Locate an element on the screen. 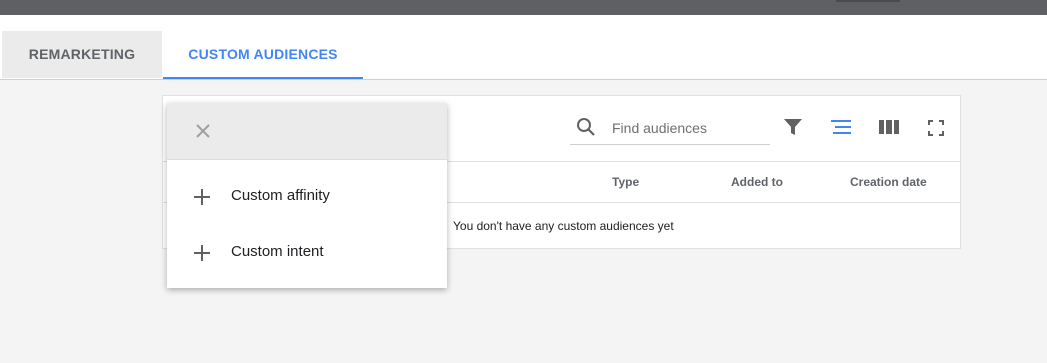 This screenshot has height=363, width=1047. column-header-type: Type is located at coordinates (625, 182).